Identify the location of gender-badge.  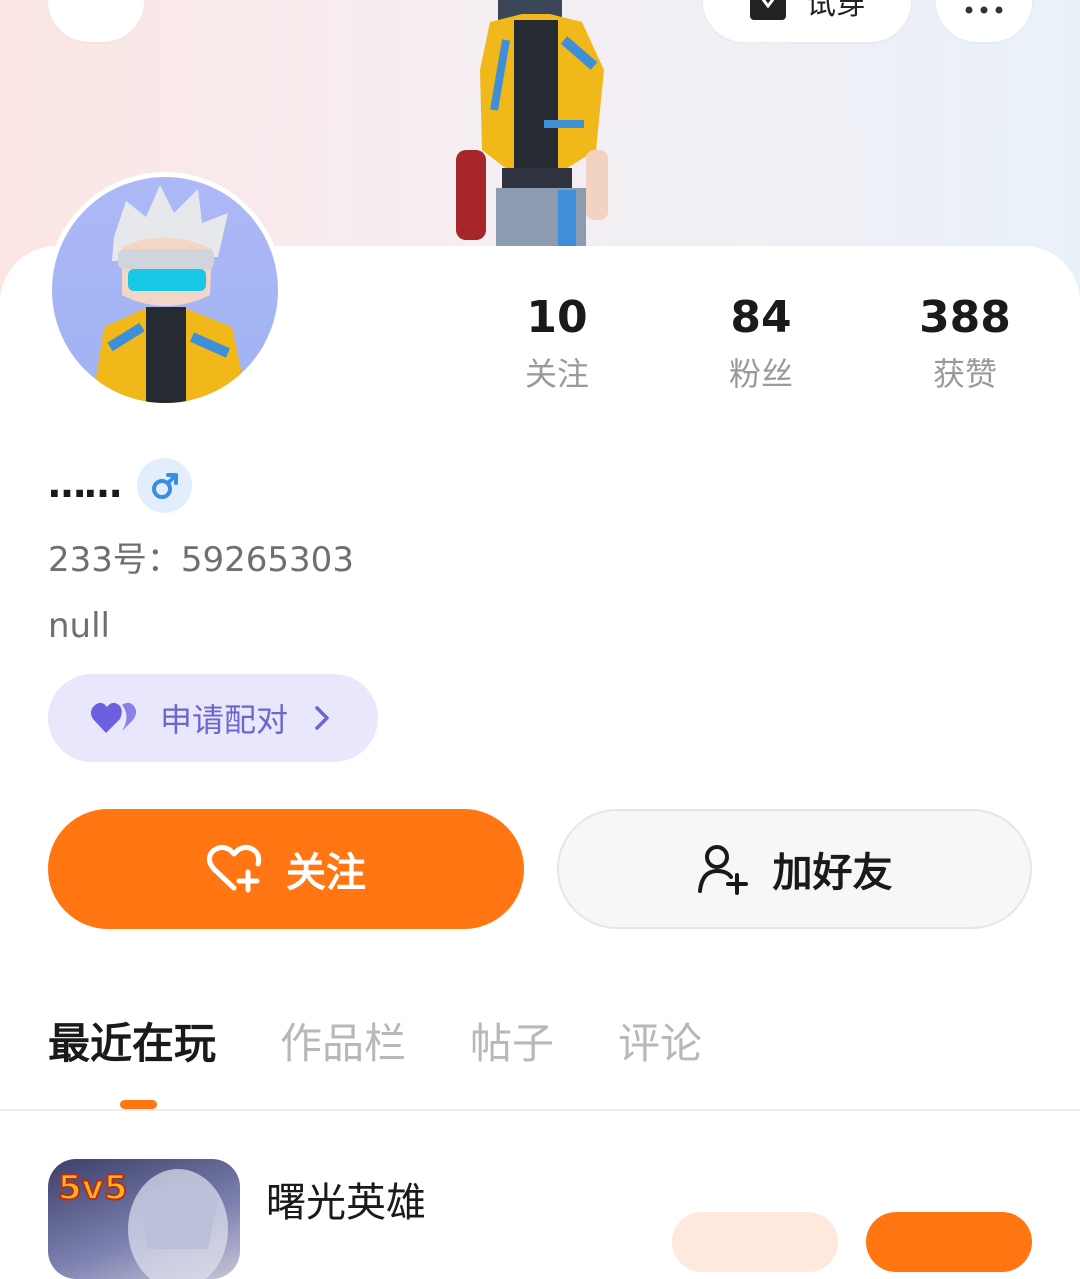
(164, 485).